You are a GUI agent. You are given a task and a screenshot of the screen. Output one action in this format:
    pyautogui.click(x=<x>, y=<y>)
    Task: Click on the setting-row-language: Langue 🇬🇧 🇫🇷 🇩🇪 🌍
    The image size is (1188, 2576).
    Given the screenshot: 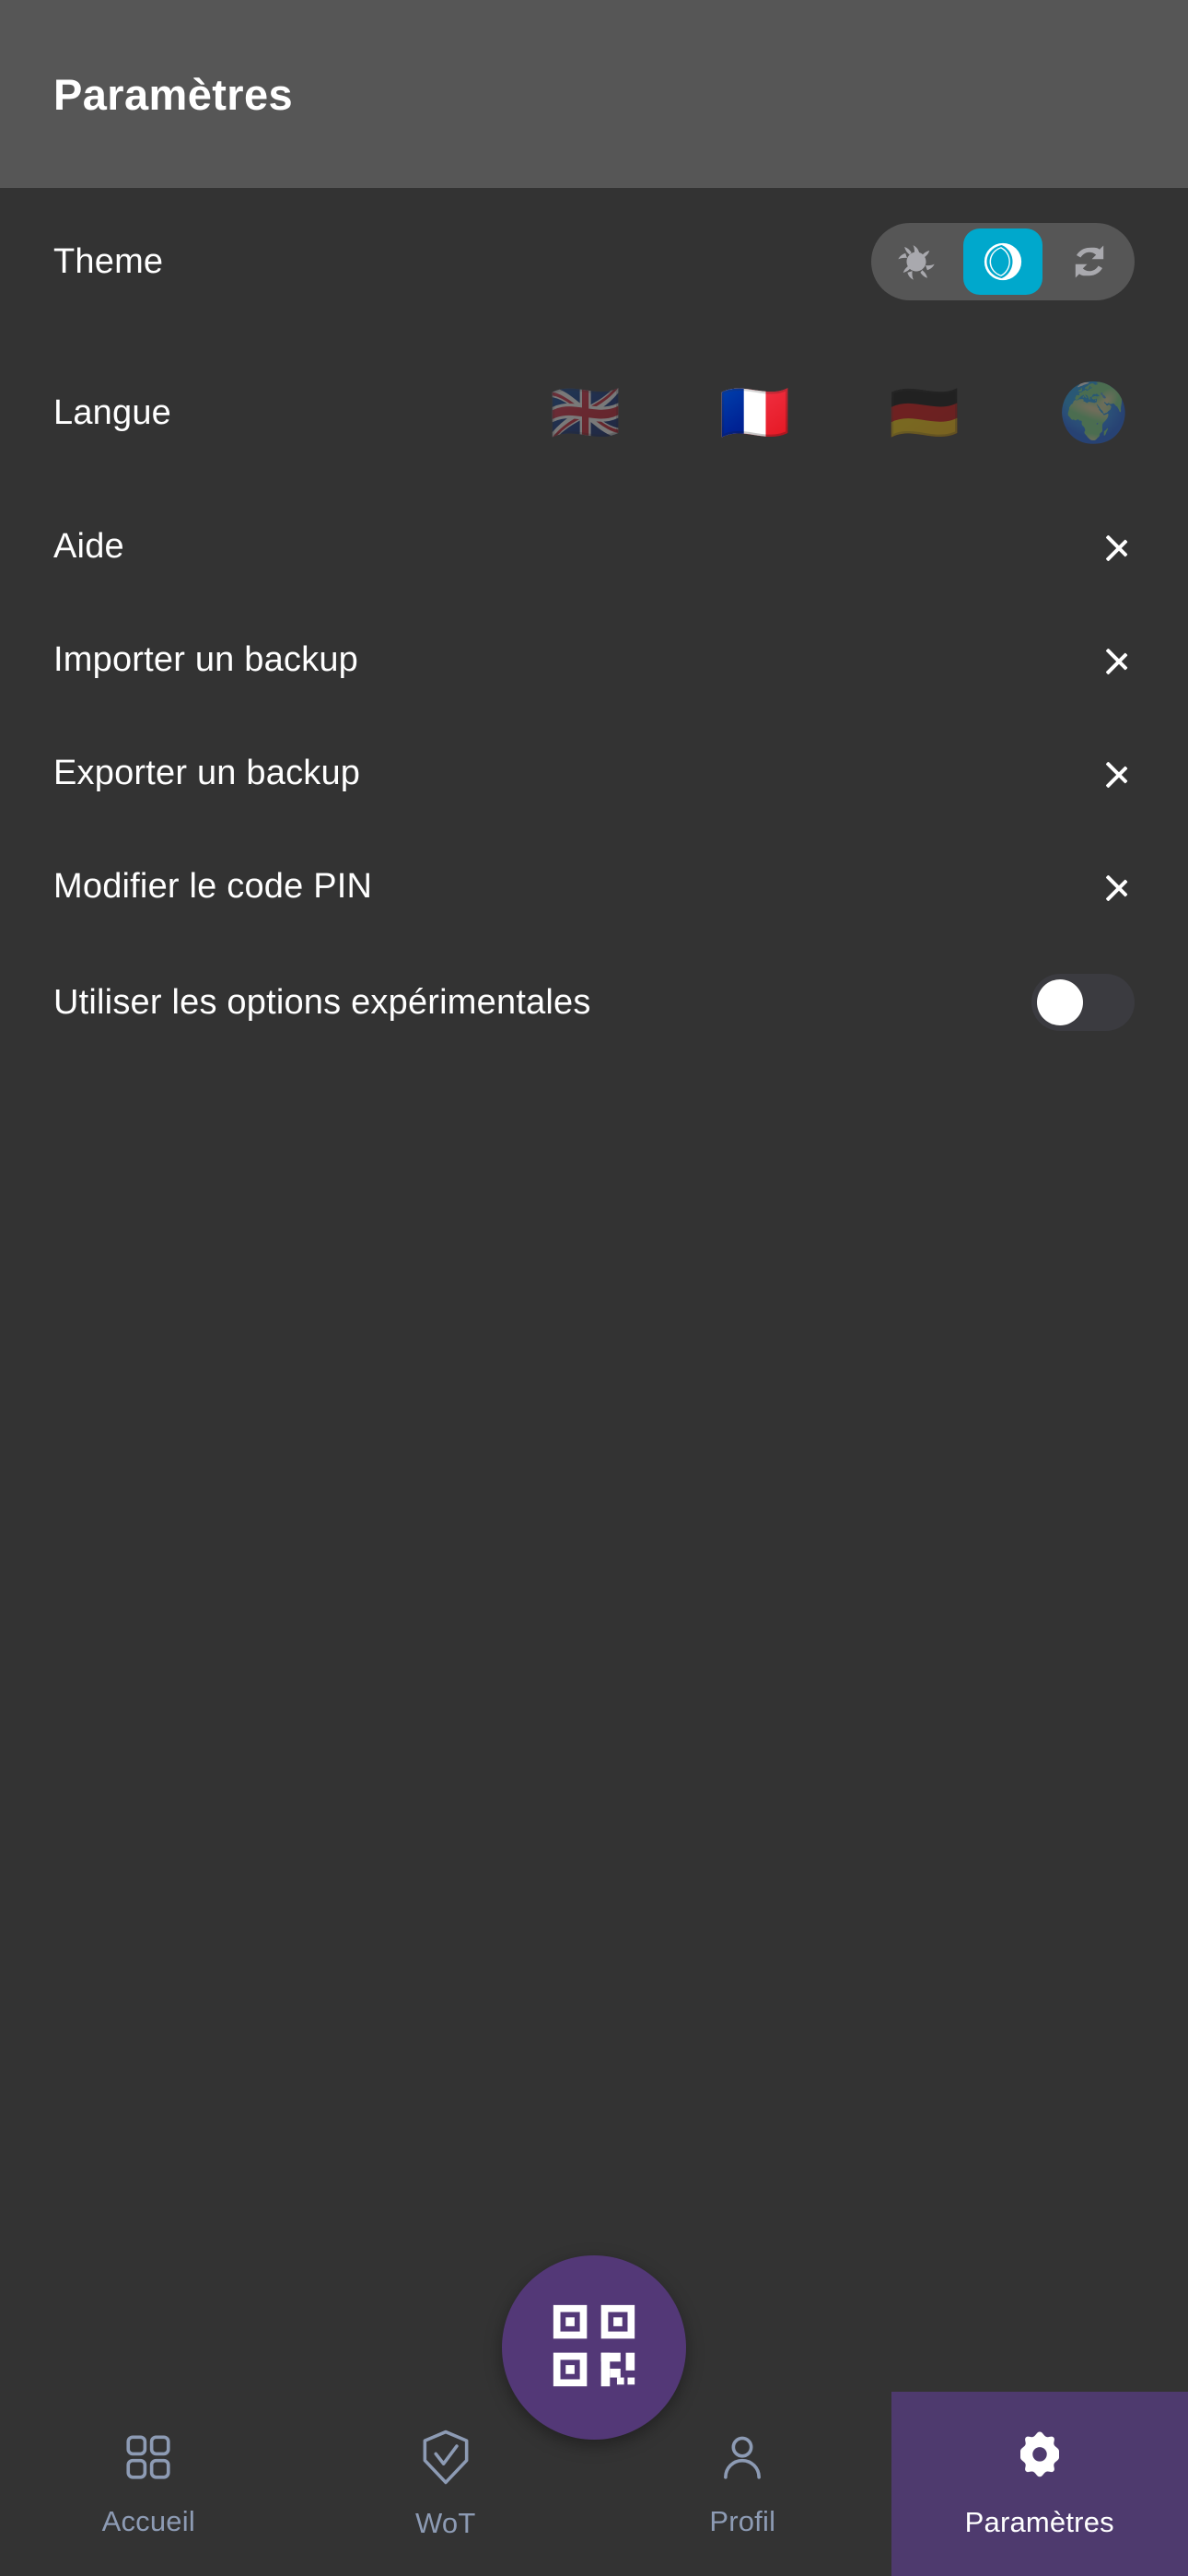 What is the action you would take?
    pyautogui.click(x=594, y=412)
    